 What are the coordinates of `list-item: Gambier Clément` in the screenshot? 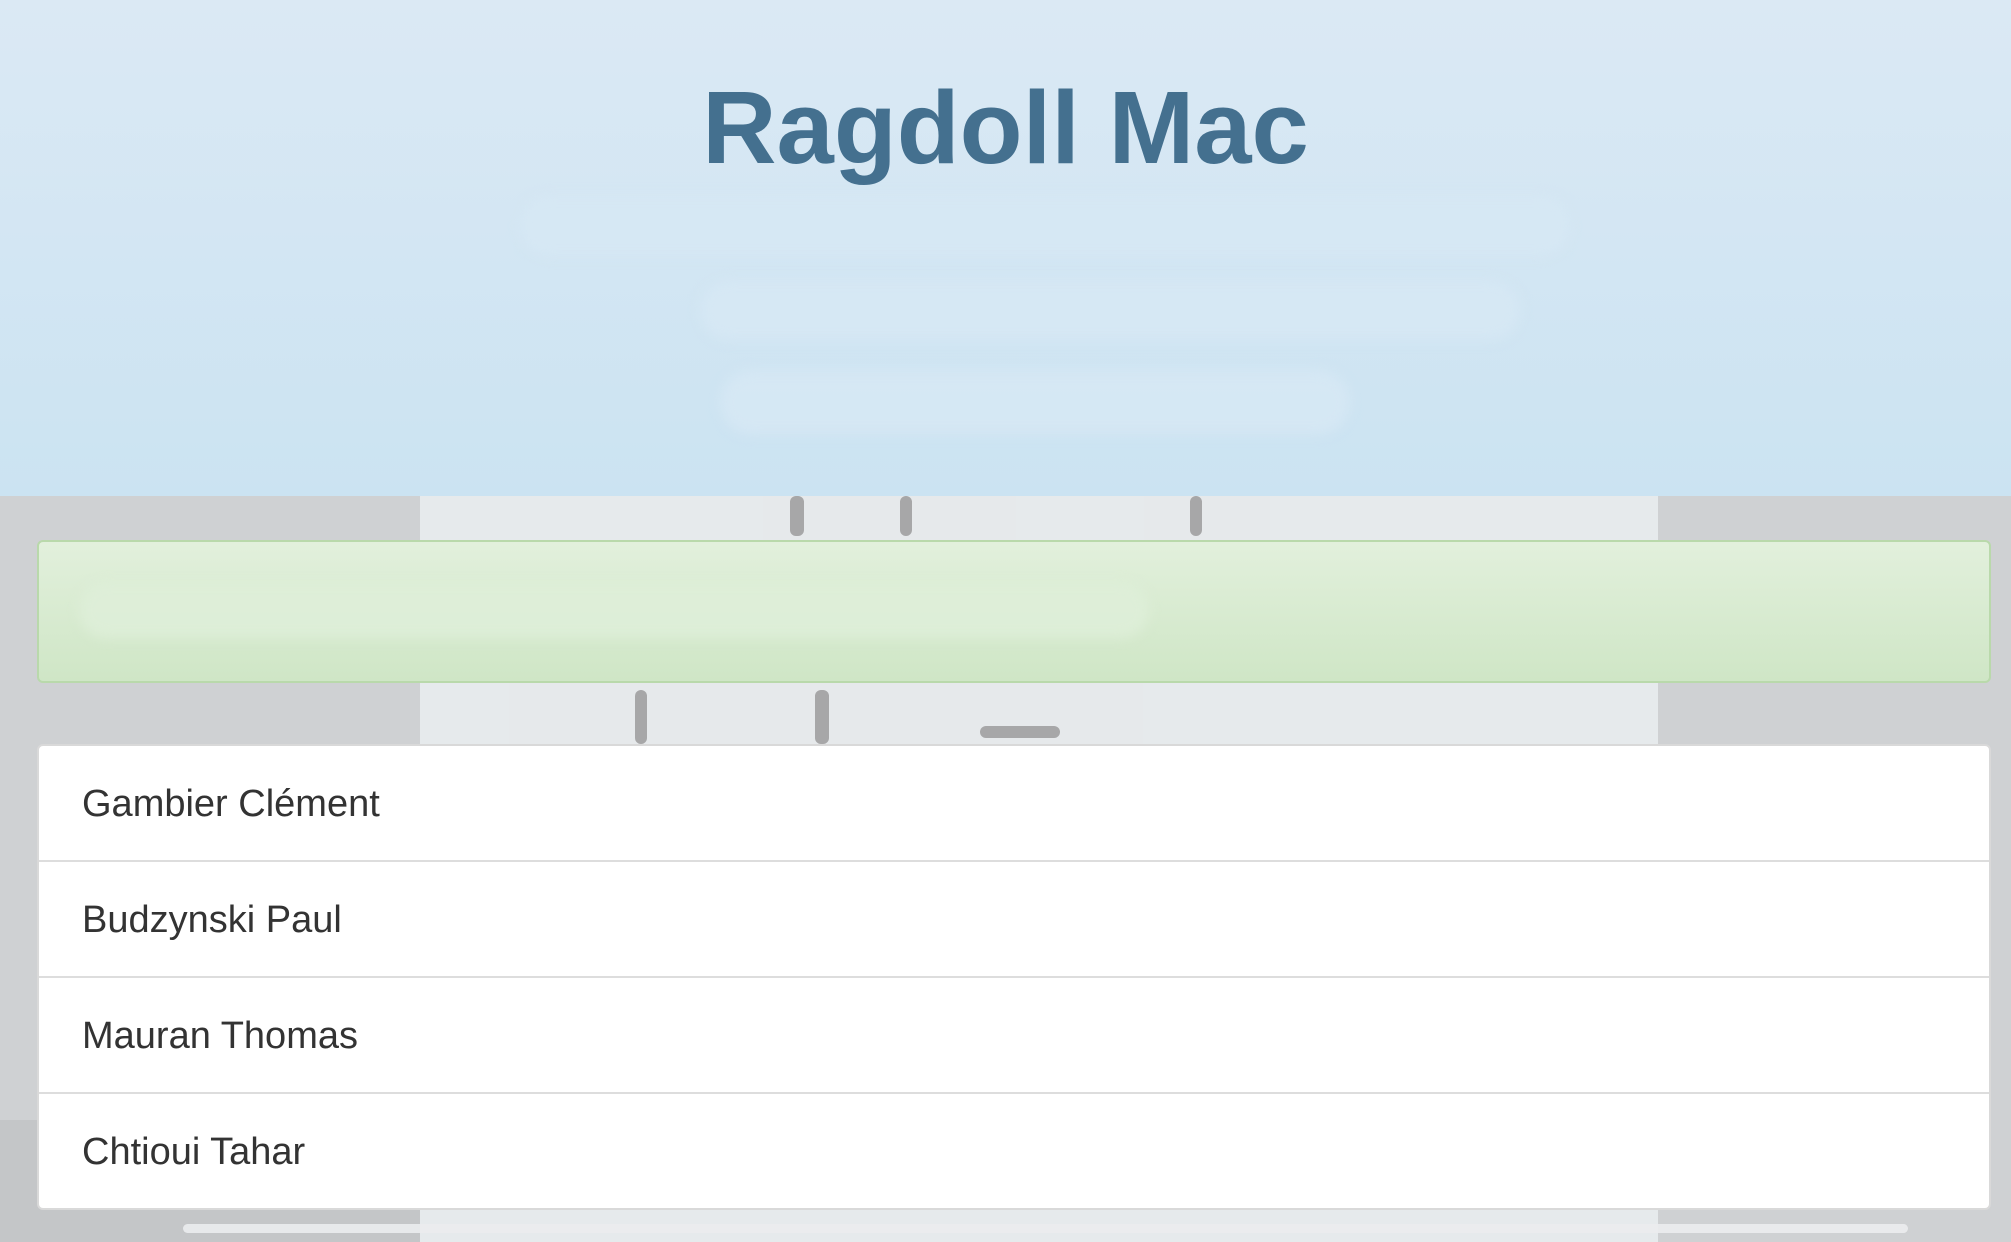 It's located at (1014, 804).